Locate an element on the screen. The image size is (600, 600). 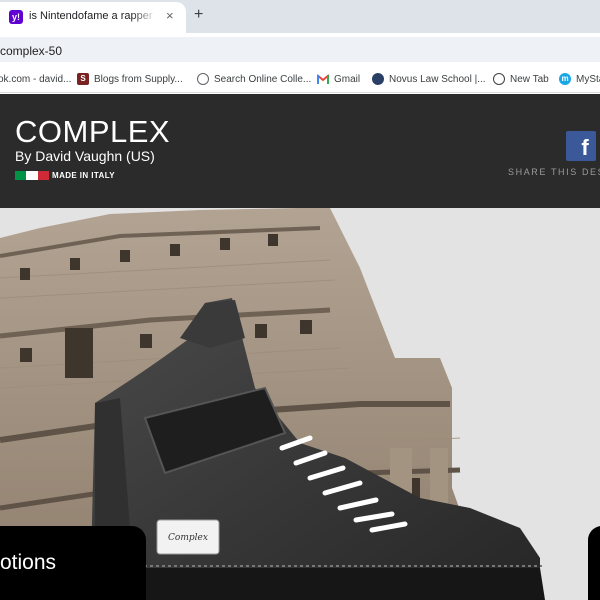
close-icon: × is located at coordinates (170, 16).